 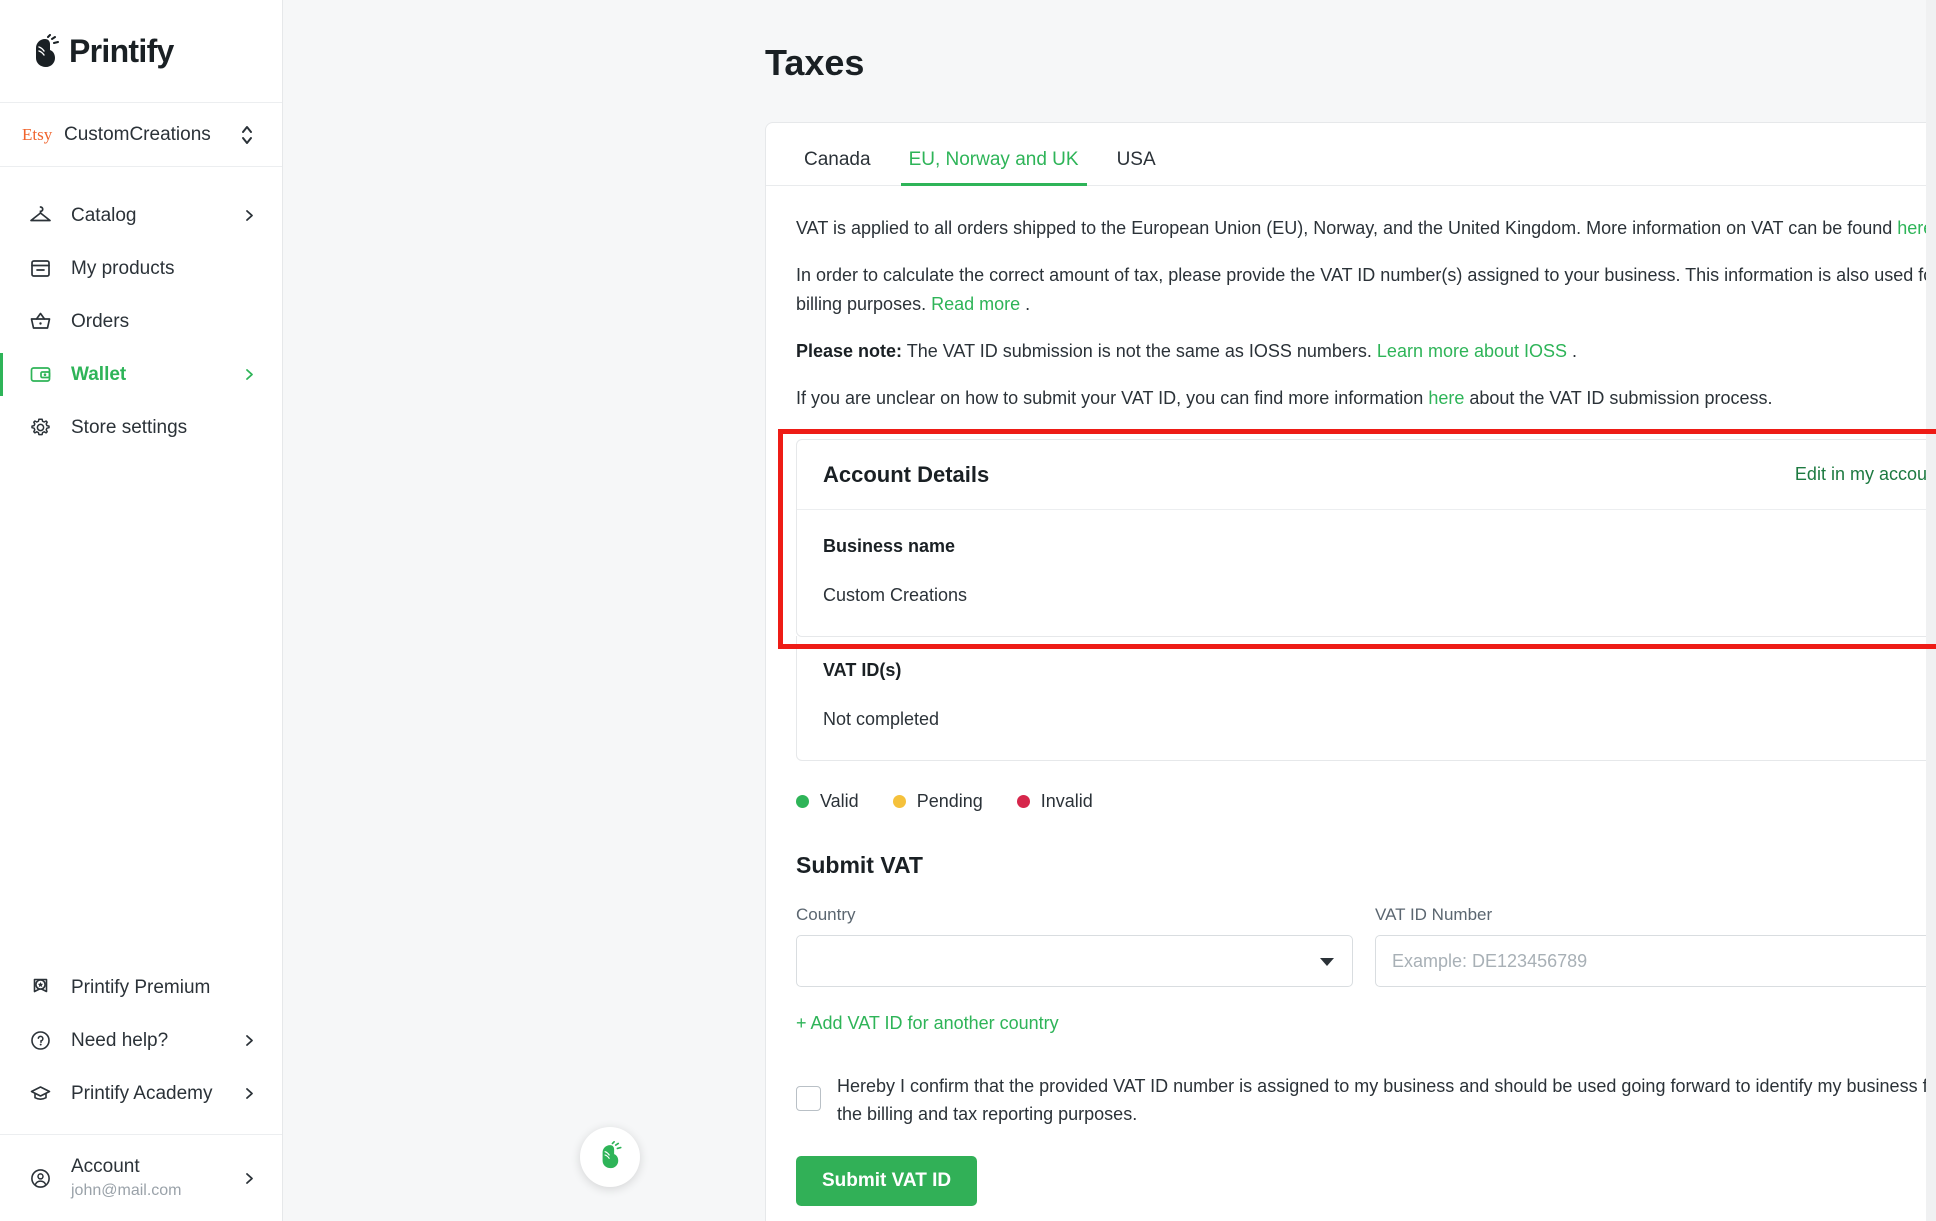 What do you see at coordinates (1366, 475) in the screenshot?
I see `account-details-header: Account Details Edit in my account` at bounding box center [1366, 475].